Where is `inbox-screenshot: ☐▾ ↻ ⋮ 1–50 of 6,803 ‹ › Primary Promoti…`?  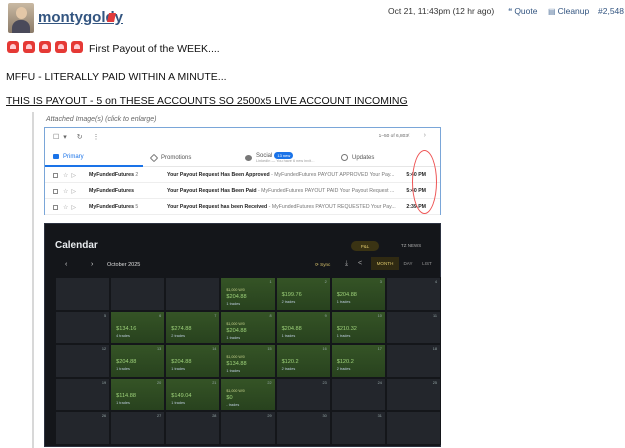 inbox-screenshot: ☐▾ ↻ ⋮ 1–50 of 6,803 ‹ › Primary Promoti… is located at coordinates (242, 171).